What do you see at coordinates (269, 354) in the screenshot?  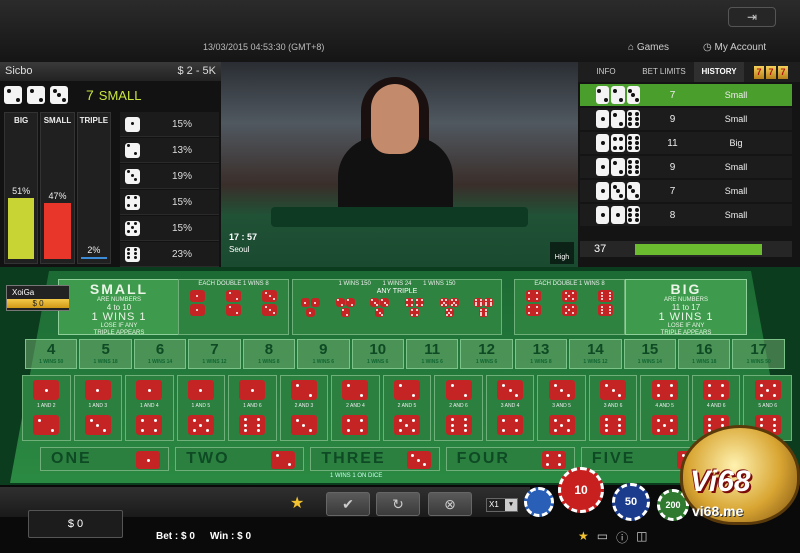 I see `bet-total-8: 81 WINS 8` at bounding box center [269, 354].